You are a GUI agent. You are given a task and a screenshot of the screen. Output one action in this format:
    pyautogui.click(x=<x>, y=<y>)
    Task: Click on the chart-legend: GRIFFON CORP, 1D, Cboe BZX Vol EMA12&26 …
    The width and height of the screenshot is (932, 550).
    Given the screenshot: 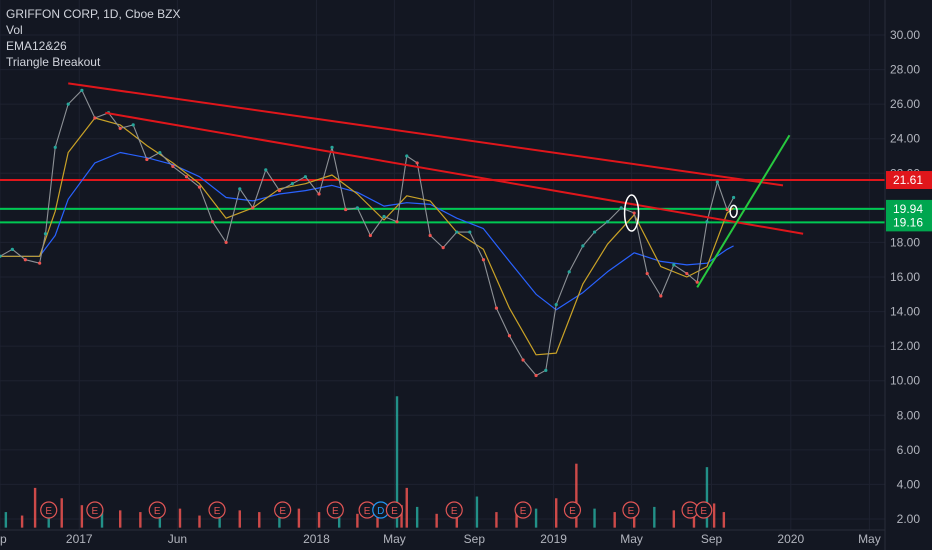 What is the action you would take?
    pyautogui.click(x=93, y=38)
    